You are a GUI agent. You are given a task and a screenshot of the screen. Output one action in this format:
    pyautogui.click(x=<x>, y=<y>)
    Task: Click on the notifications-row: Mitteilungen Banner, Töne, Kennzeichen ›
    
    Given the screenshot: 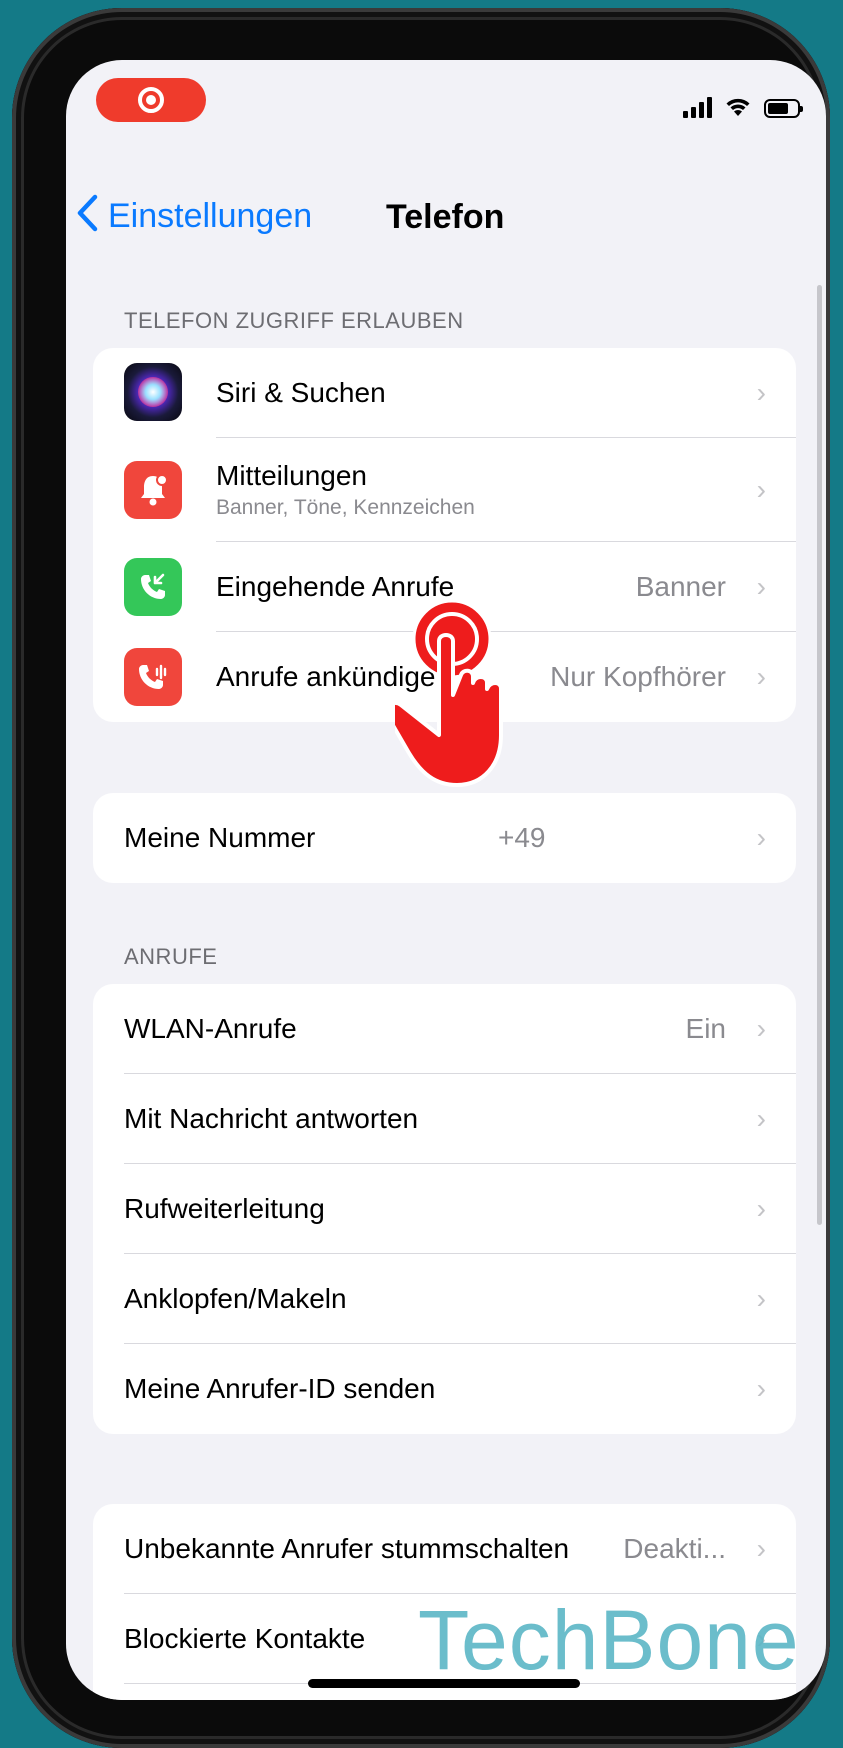 What is the action you would take?
    pyautogui.click(x=444, y=490)
    